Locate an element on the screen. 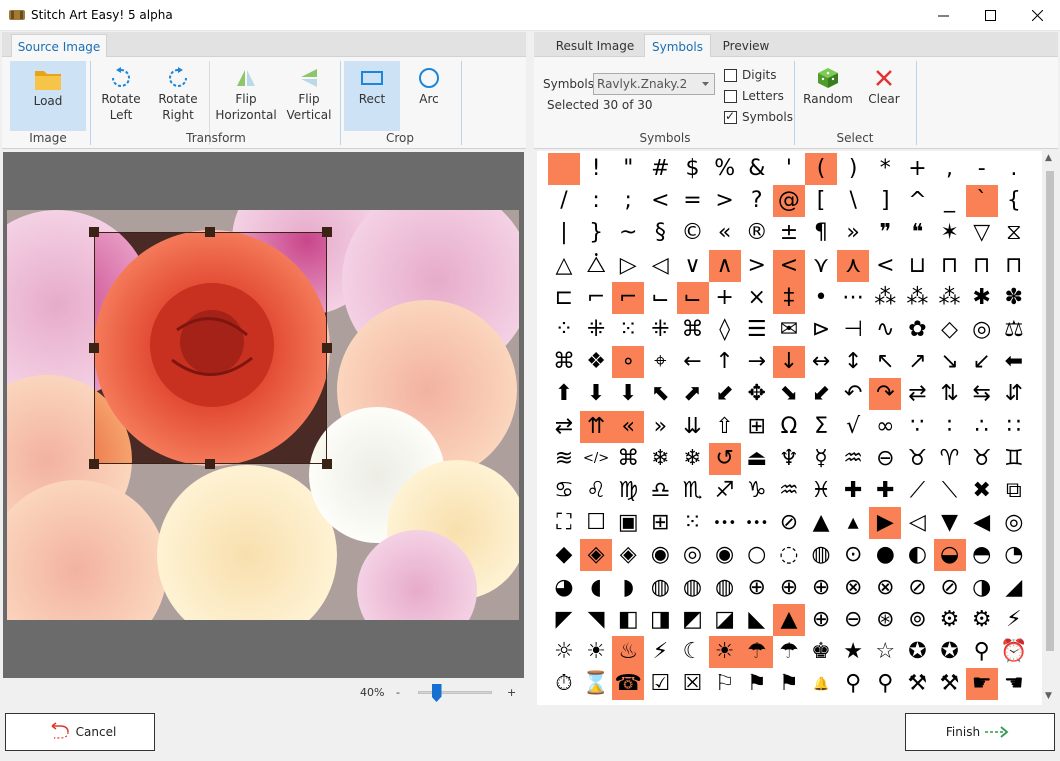 Image resolution: width=1060 pixels, height=761 pixels. symbol-cell: ◎ is located at coordinates (982, 330).